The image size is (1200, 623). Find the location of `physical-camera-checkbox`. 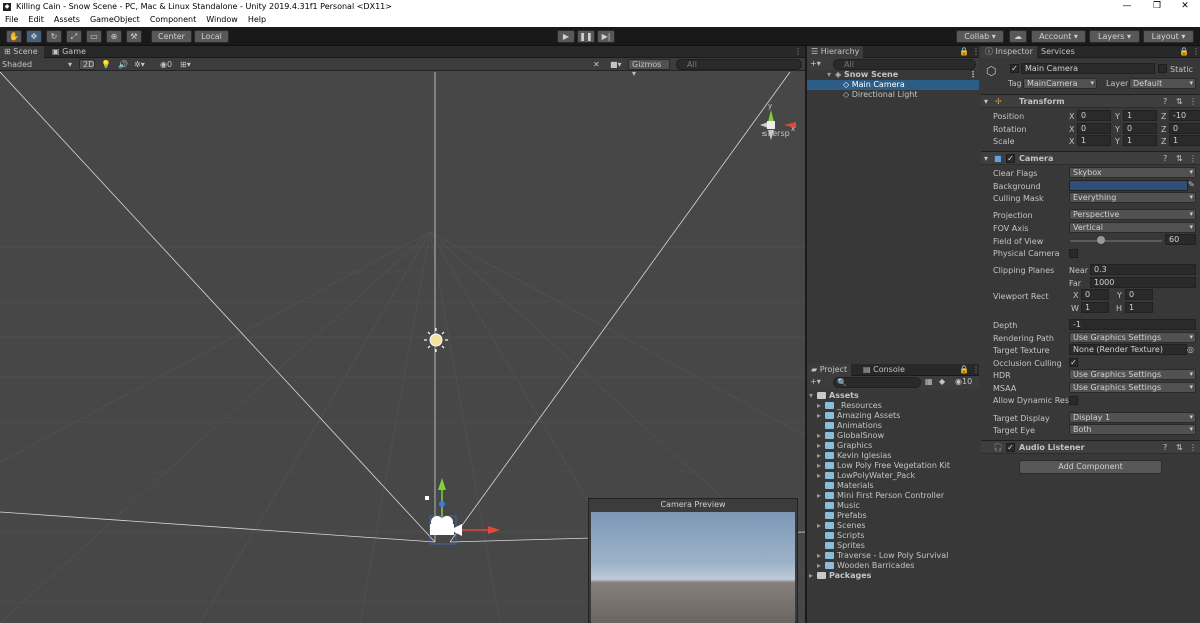

physical-camera-checkbox is located at coordinates (1073, 253).